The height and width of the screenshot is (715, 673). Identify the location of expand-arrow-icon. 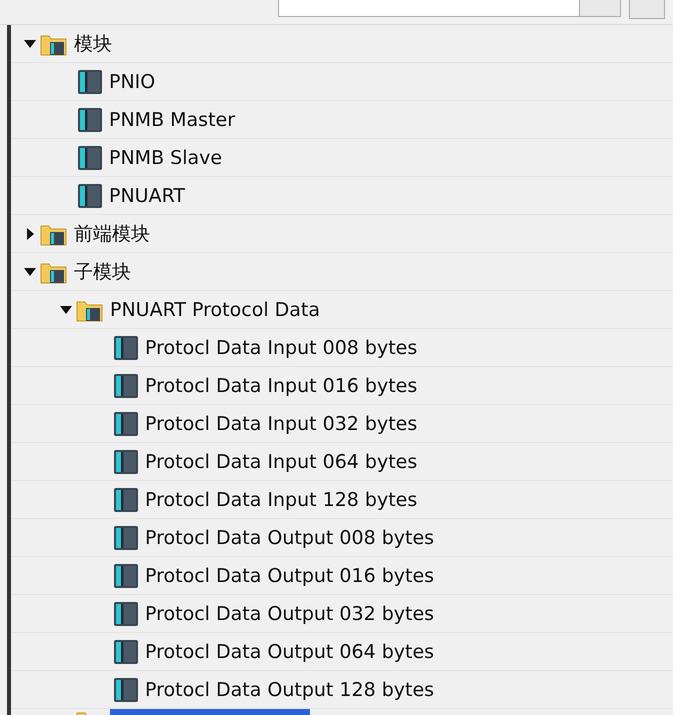
(30, 234).